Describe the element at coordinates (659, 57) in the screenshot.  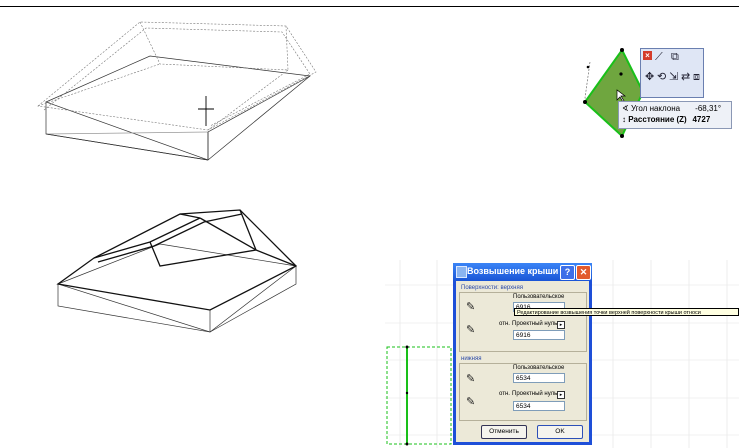
I see `elevation-tool-icon: ⟋` at that location.